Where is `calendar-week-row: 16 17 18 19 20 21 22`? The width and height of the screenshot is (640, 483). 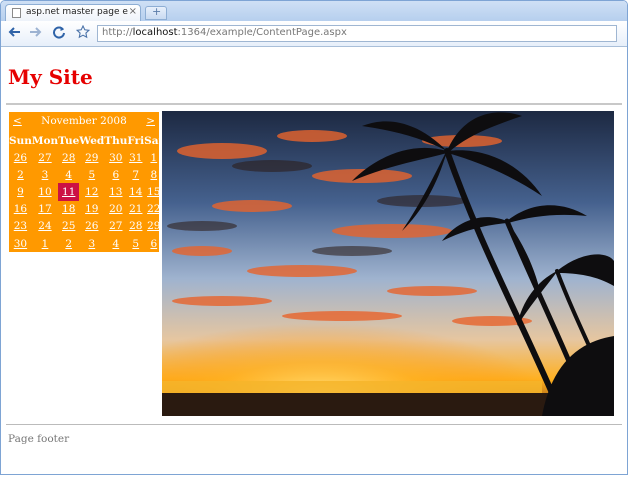 calendar-week-row: 16 17 18 19 20 21 22 is located at coordinates (86, 209).